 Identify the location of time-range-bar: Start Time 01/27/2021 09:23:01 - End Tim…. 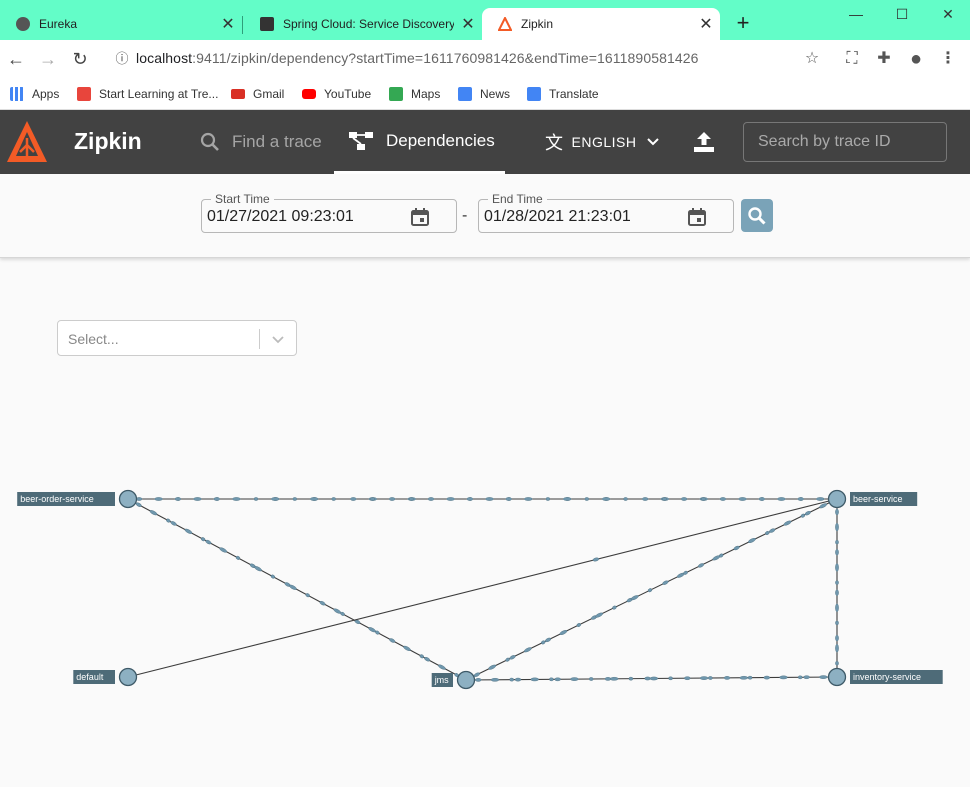
(485, 216).